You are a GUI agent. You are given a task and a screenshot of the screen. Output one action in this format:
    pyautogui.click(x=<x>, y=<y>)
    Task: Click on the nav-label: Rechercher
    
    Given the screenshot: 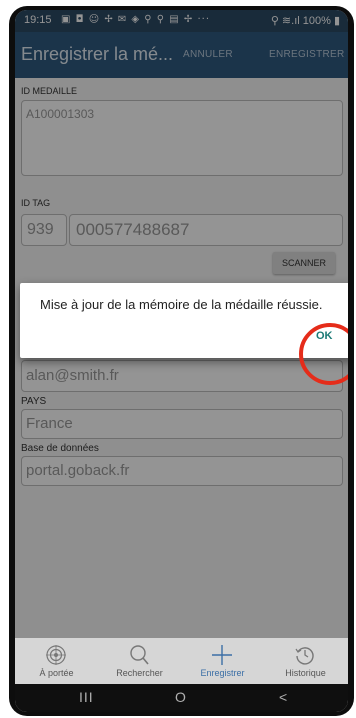 What is the action you would take?
    pyautogui.click(x=139, y=673)
    